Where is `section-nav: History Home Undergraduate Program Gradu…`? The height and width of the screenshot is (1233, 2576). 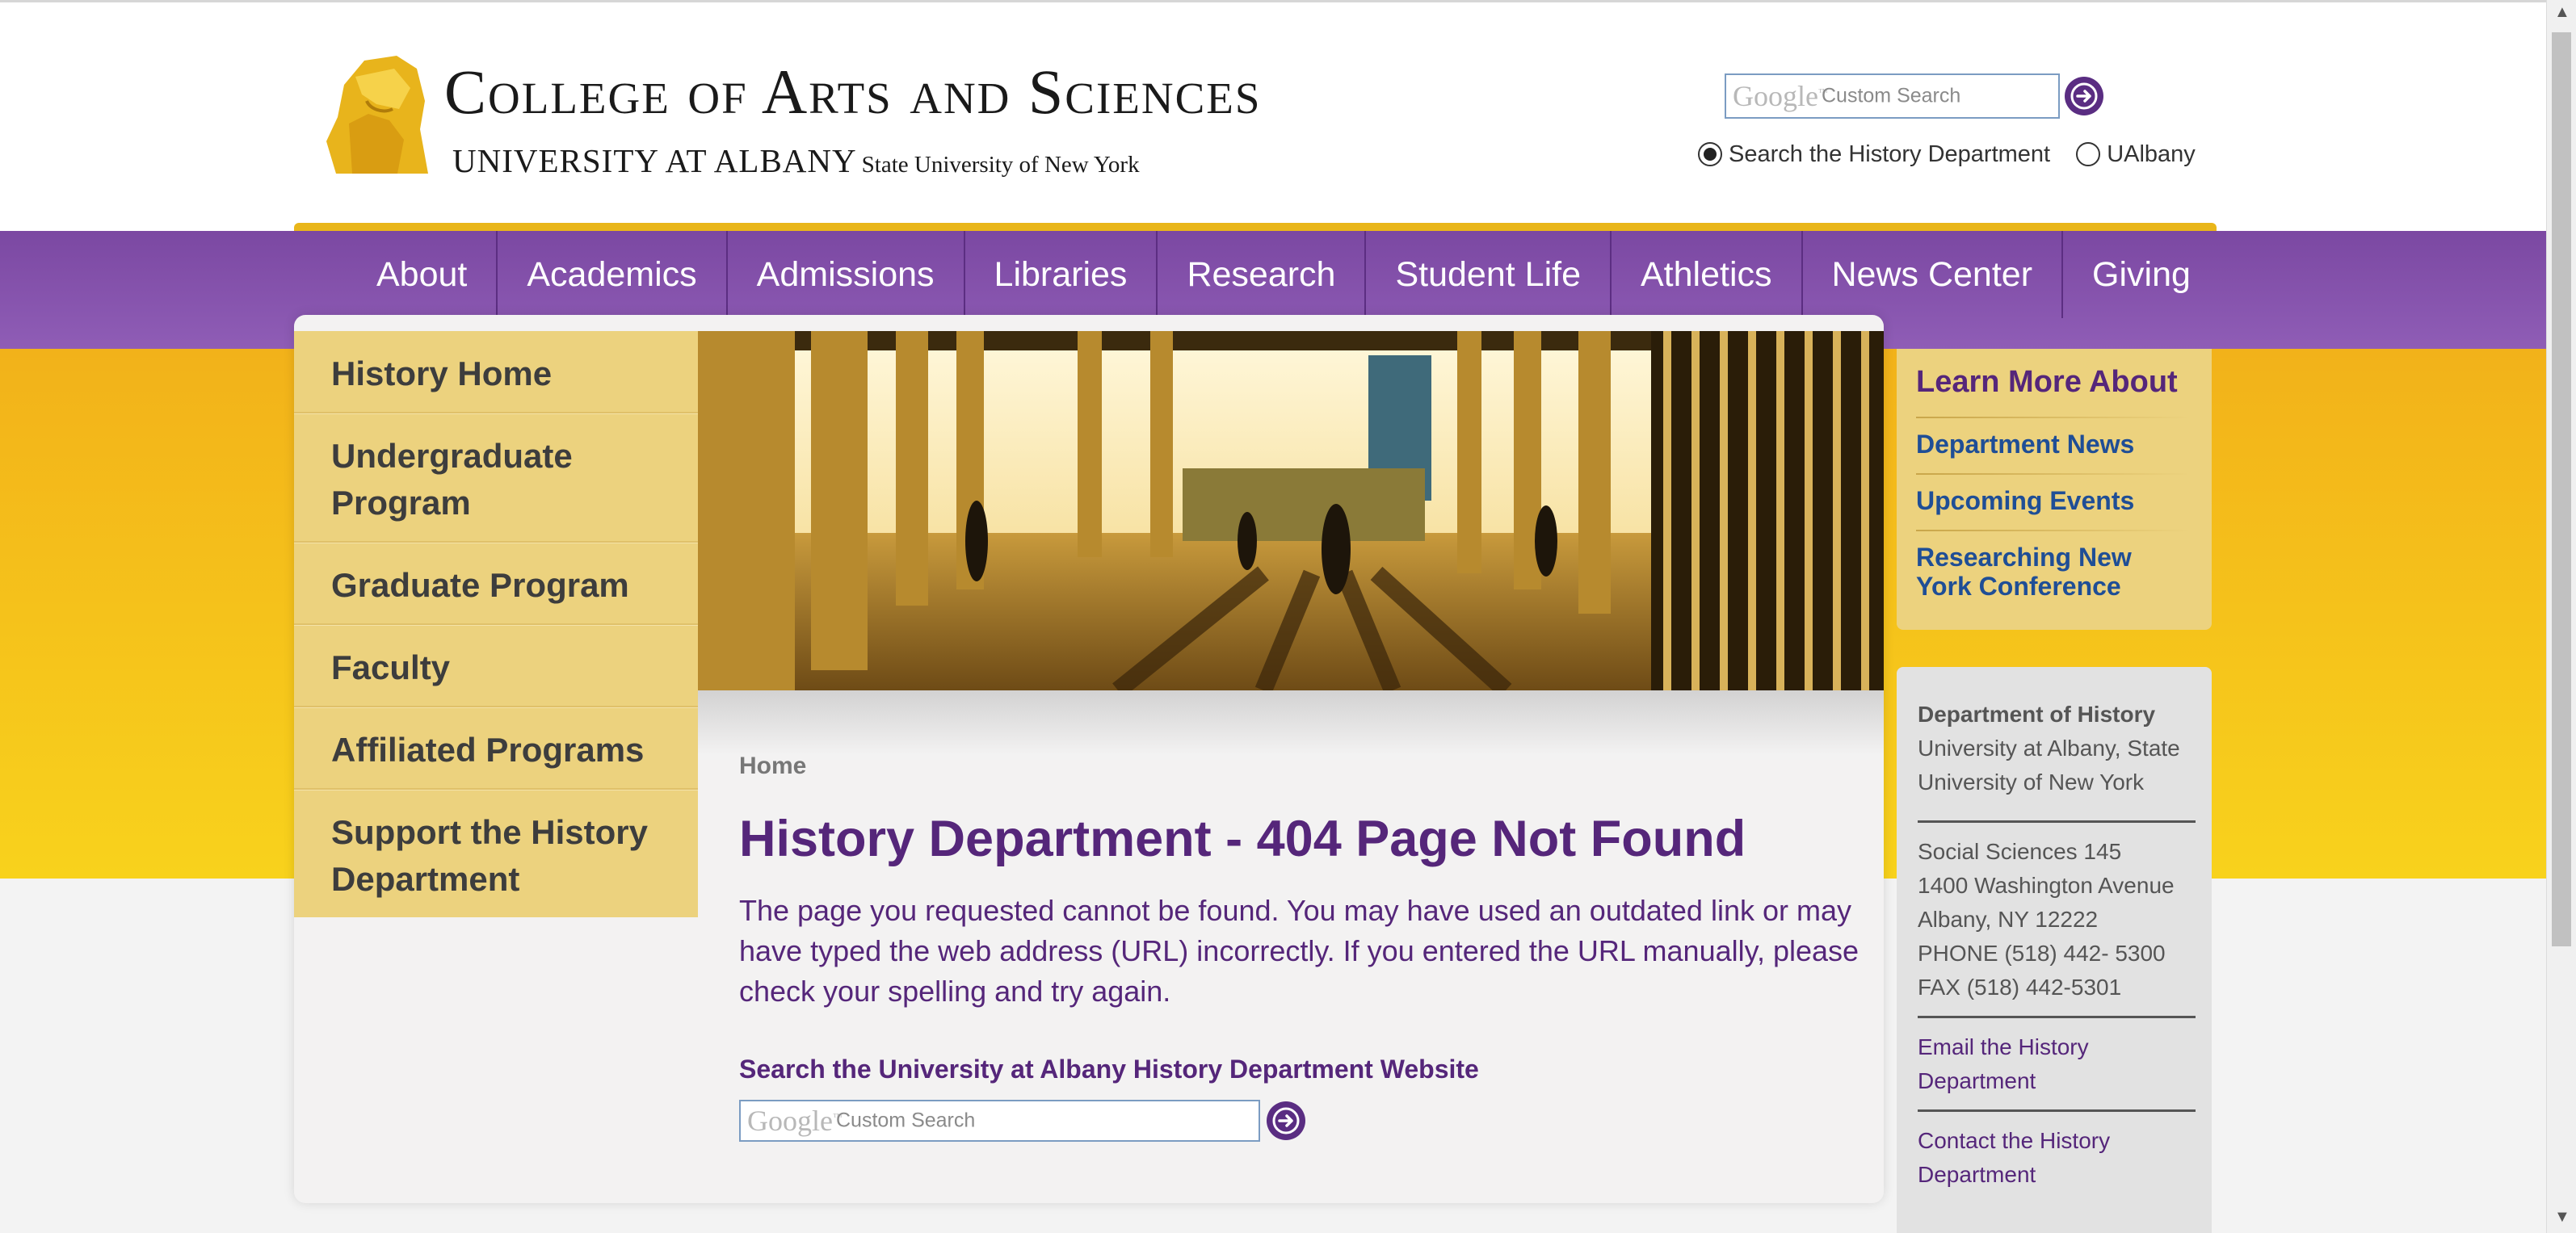
section-nav: History Home Undergraduate Program Gradu… is located at coordinates (496, 624).